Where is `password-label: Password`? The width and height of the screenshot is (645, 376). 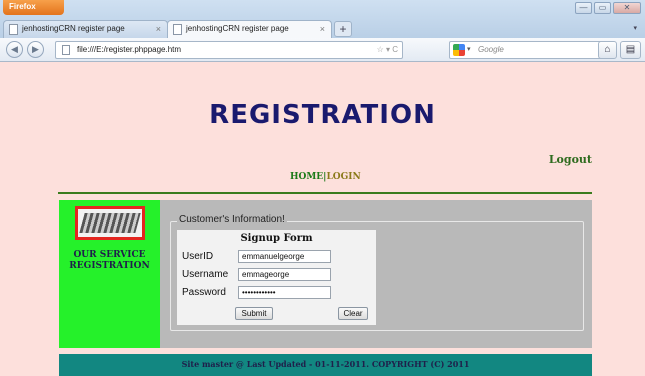 password-label: Password is located at coordinates (204, 292).